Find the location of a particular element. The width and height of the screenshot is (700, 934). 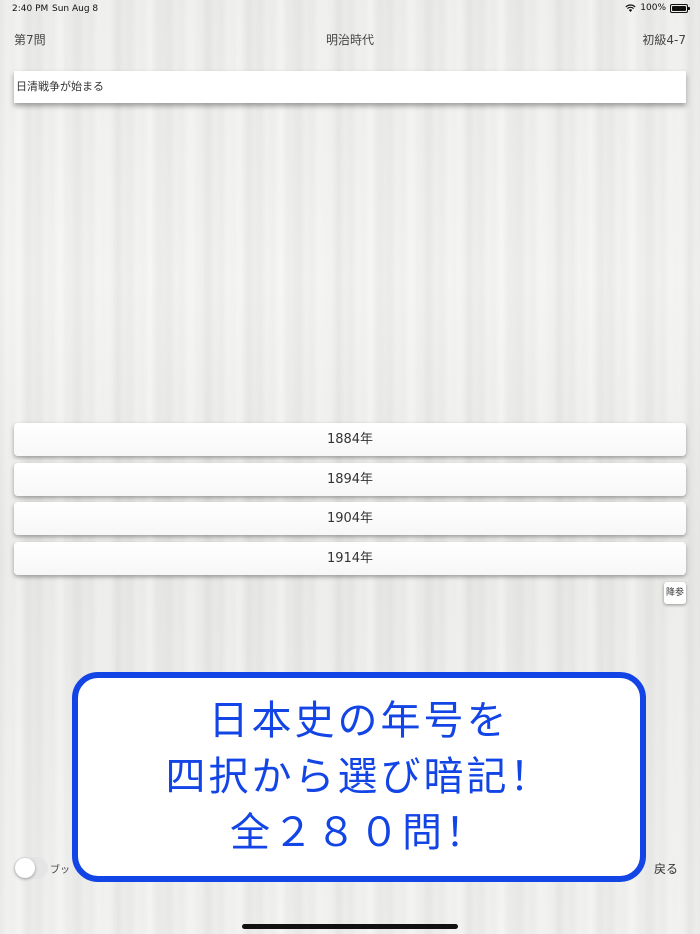

promo-line-1: 日本史の年号を is located at coordinates (359, 721).